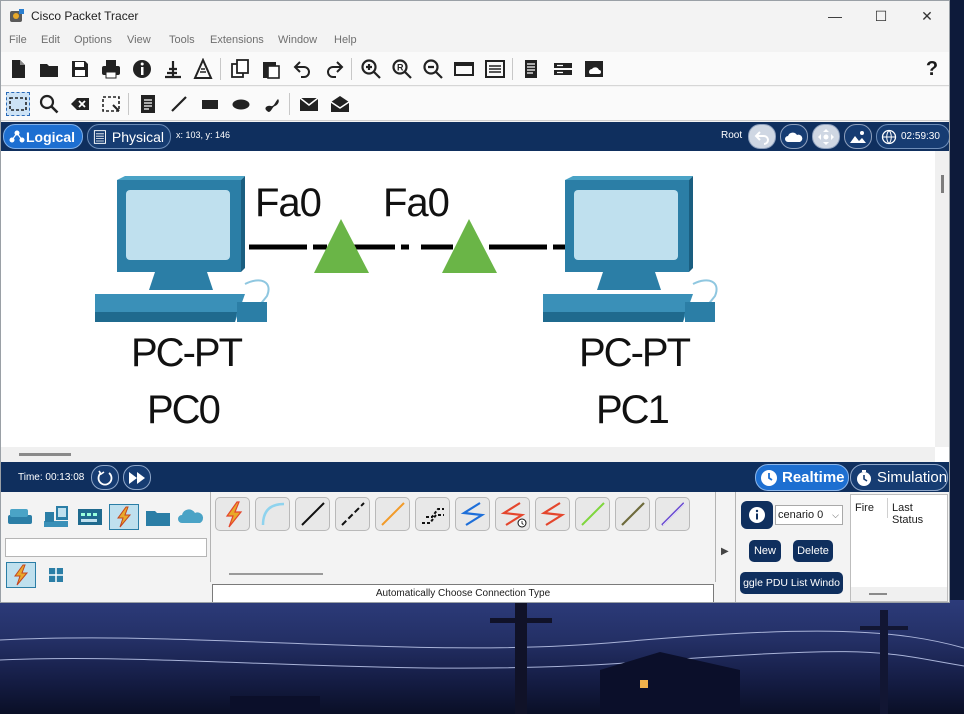 The image size is (964, 714). Describe the element at coordinates (899, 477) in the screenshot. I see `simulation-mode-button: Simulation` at that location.